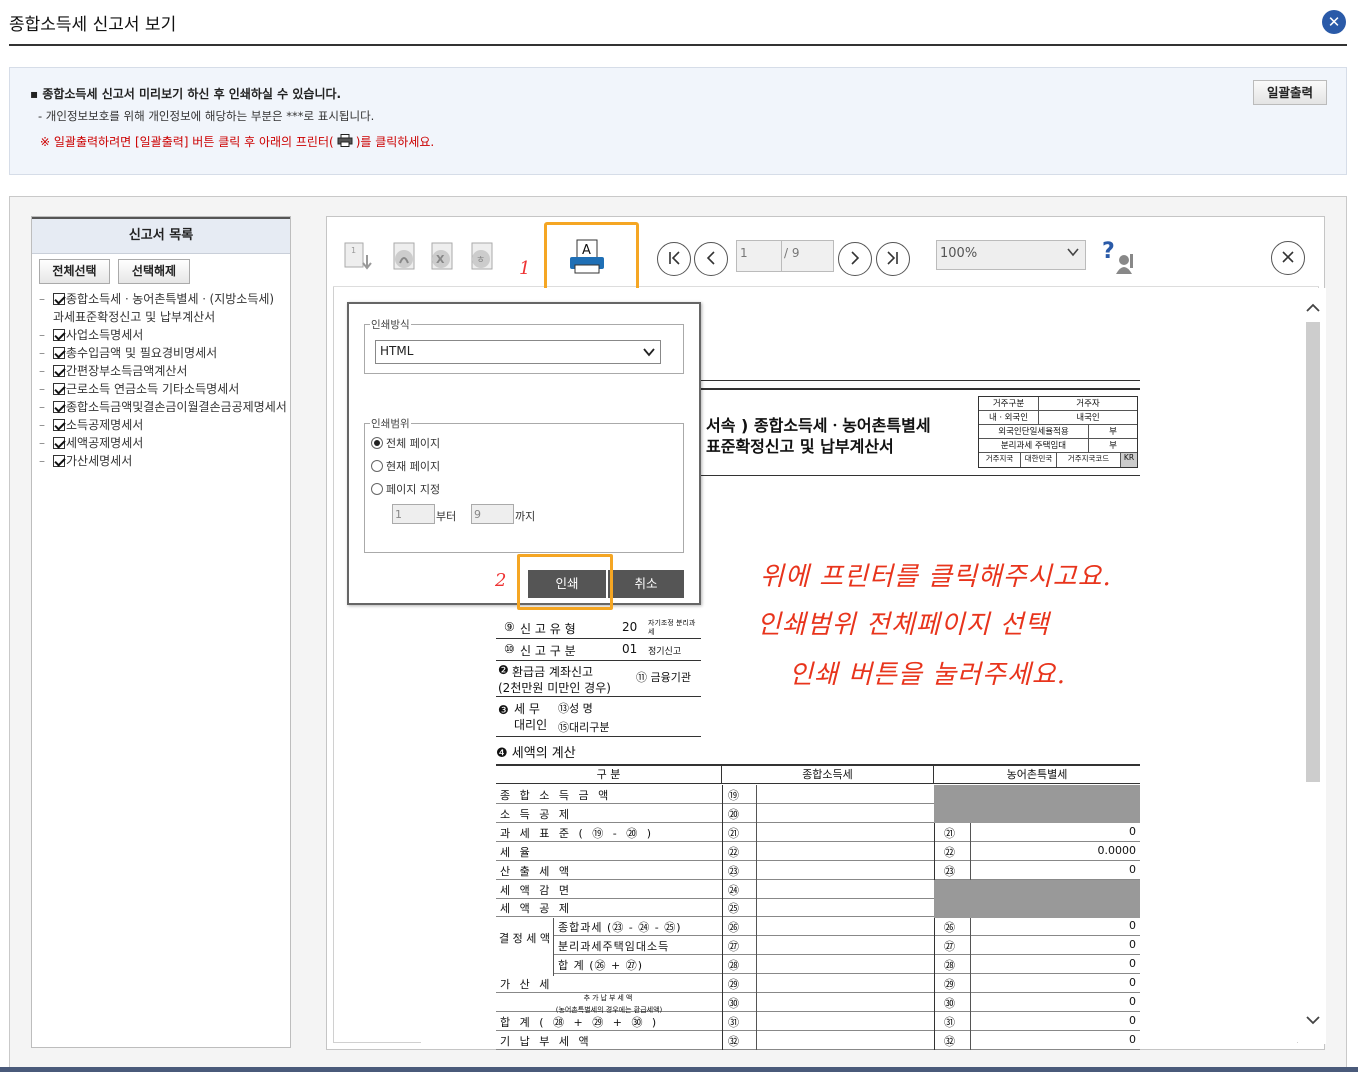  Describe the element at coordinates (93, 25) in the screenshot. I see `window-title: 종합소득세 신고서 보기` at that location.